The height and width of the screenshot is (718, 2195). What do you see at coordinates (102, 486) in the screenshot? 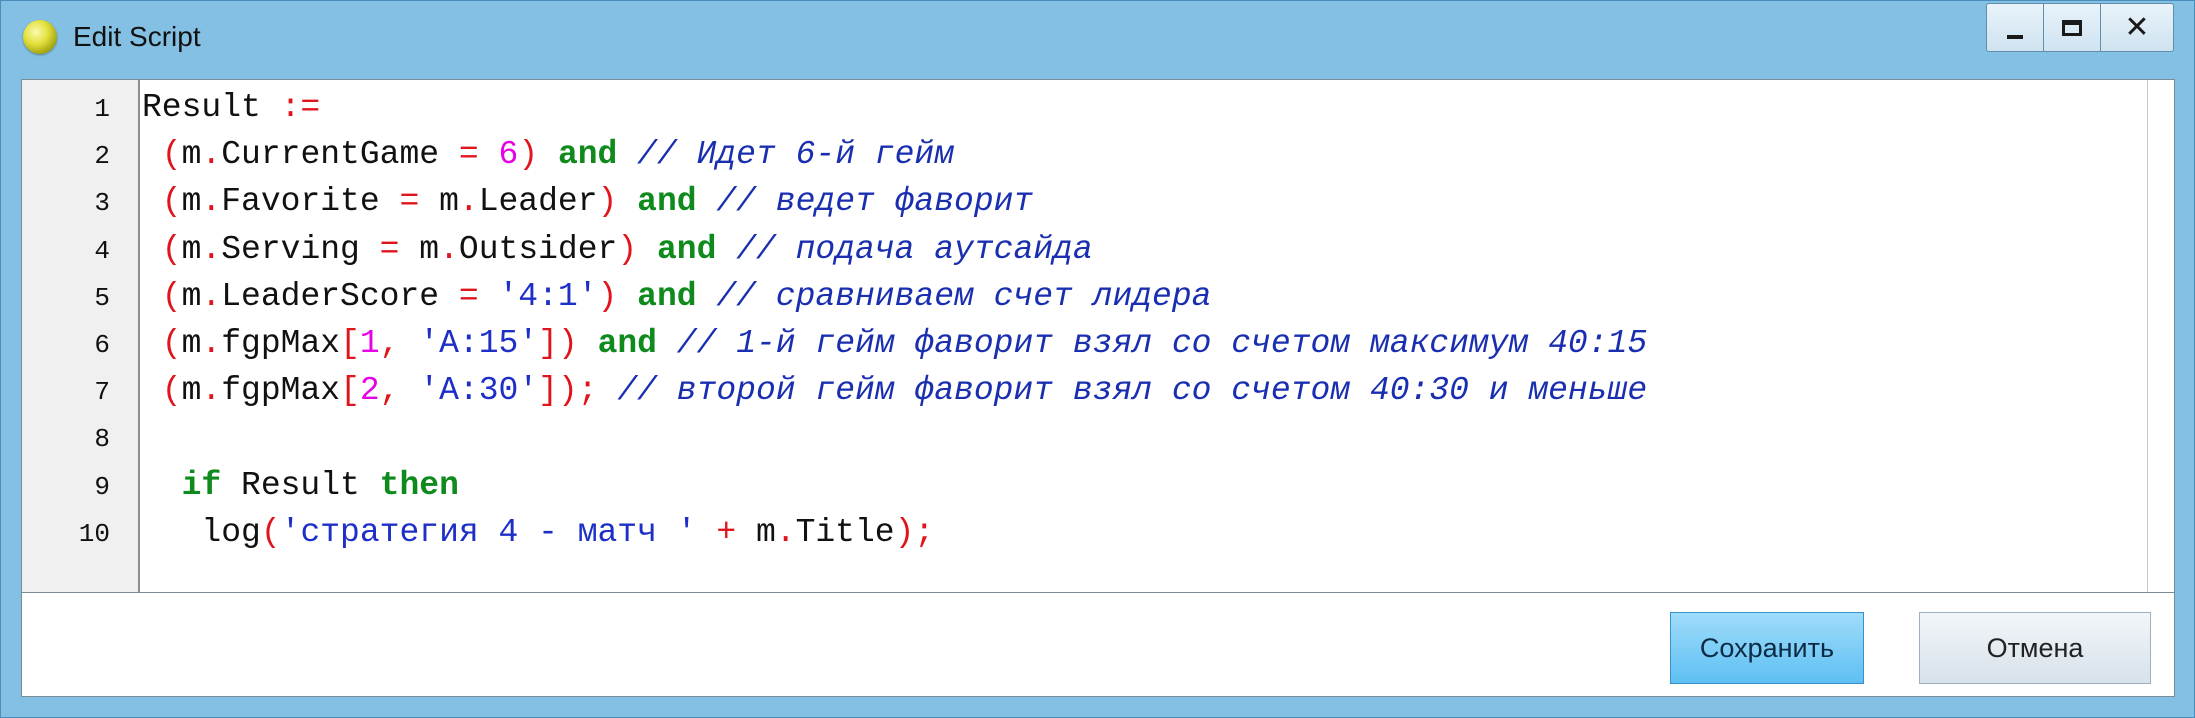
I see `line-number: 9` at bounding box center [102, 486].